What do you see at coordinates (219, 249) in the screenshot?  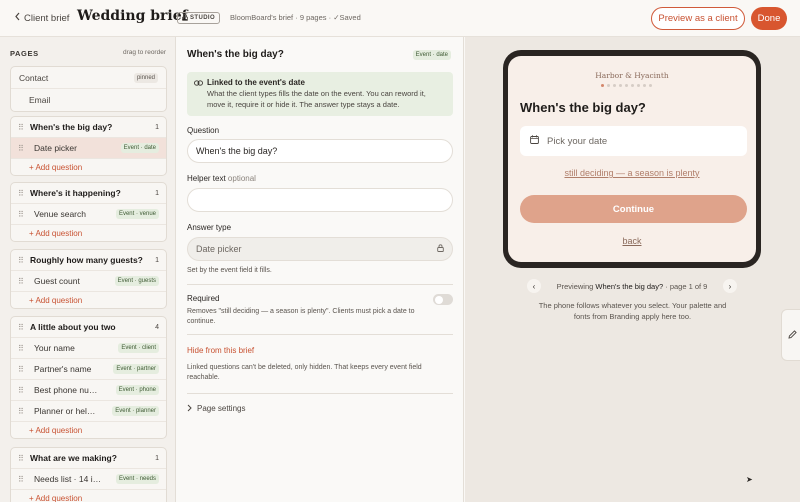 I see `answer-type-value: Date picker` at bounding box center [219, 249].